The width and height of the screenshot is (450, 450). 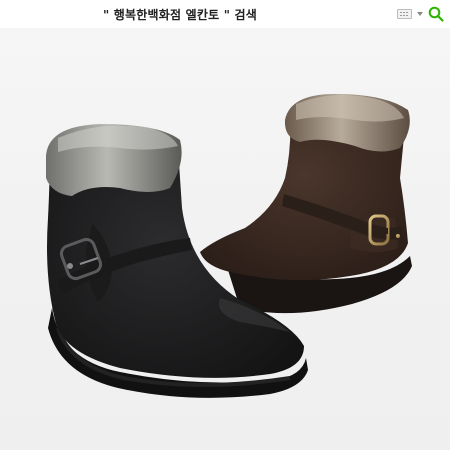 I want to click on chevron-down-icon, so click(x=420, y=14).